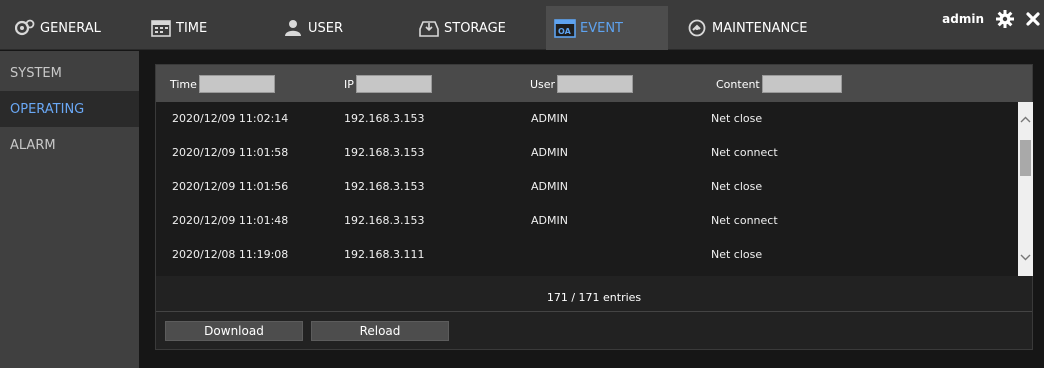 The width and height of the screenshot is (1044, 368). What do you see at coordinates (230, 186) in the screenshot?
I see `row-time: 2020/12/09 11:01:56` at bounding box center [230, 186].